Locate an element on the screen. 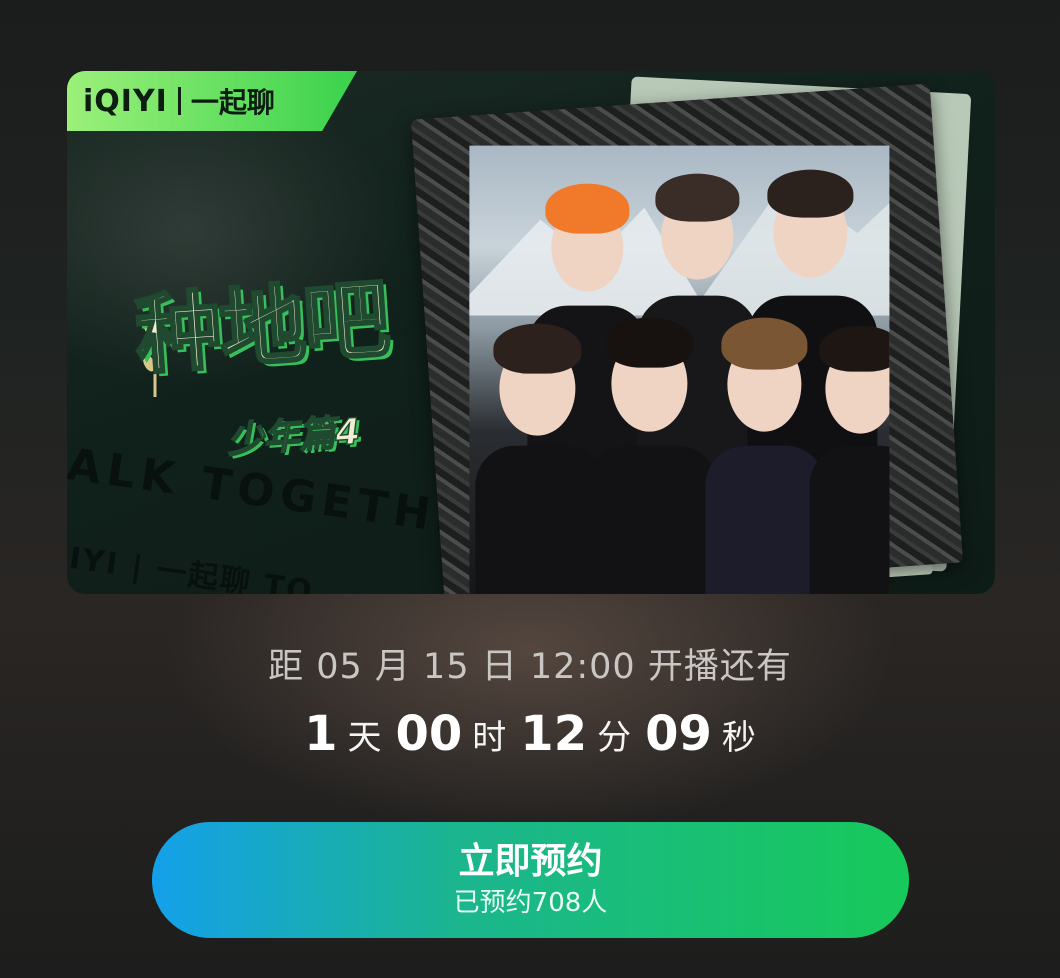 This screenshot has width=1060, height=978. brand-tag: iQIYI 一起聊 is located at coordinates (212, 101).